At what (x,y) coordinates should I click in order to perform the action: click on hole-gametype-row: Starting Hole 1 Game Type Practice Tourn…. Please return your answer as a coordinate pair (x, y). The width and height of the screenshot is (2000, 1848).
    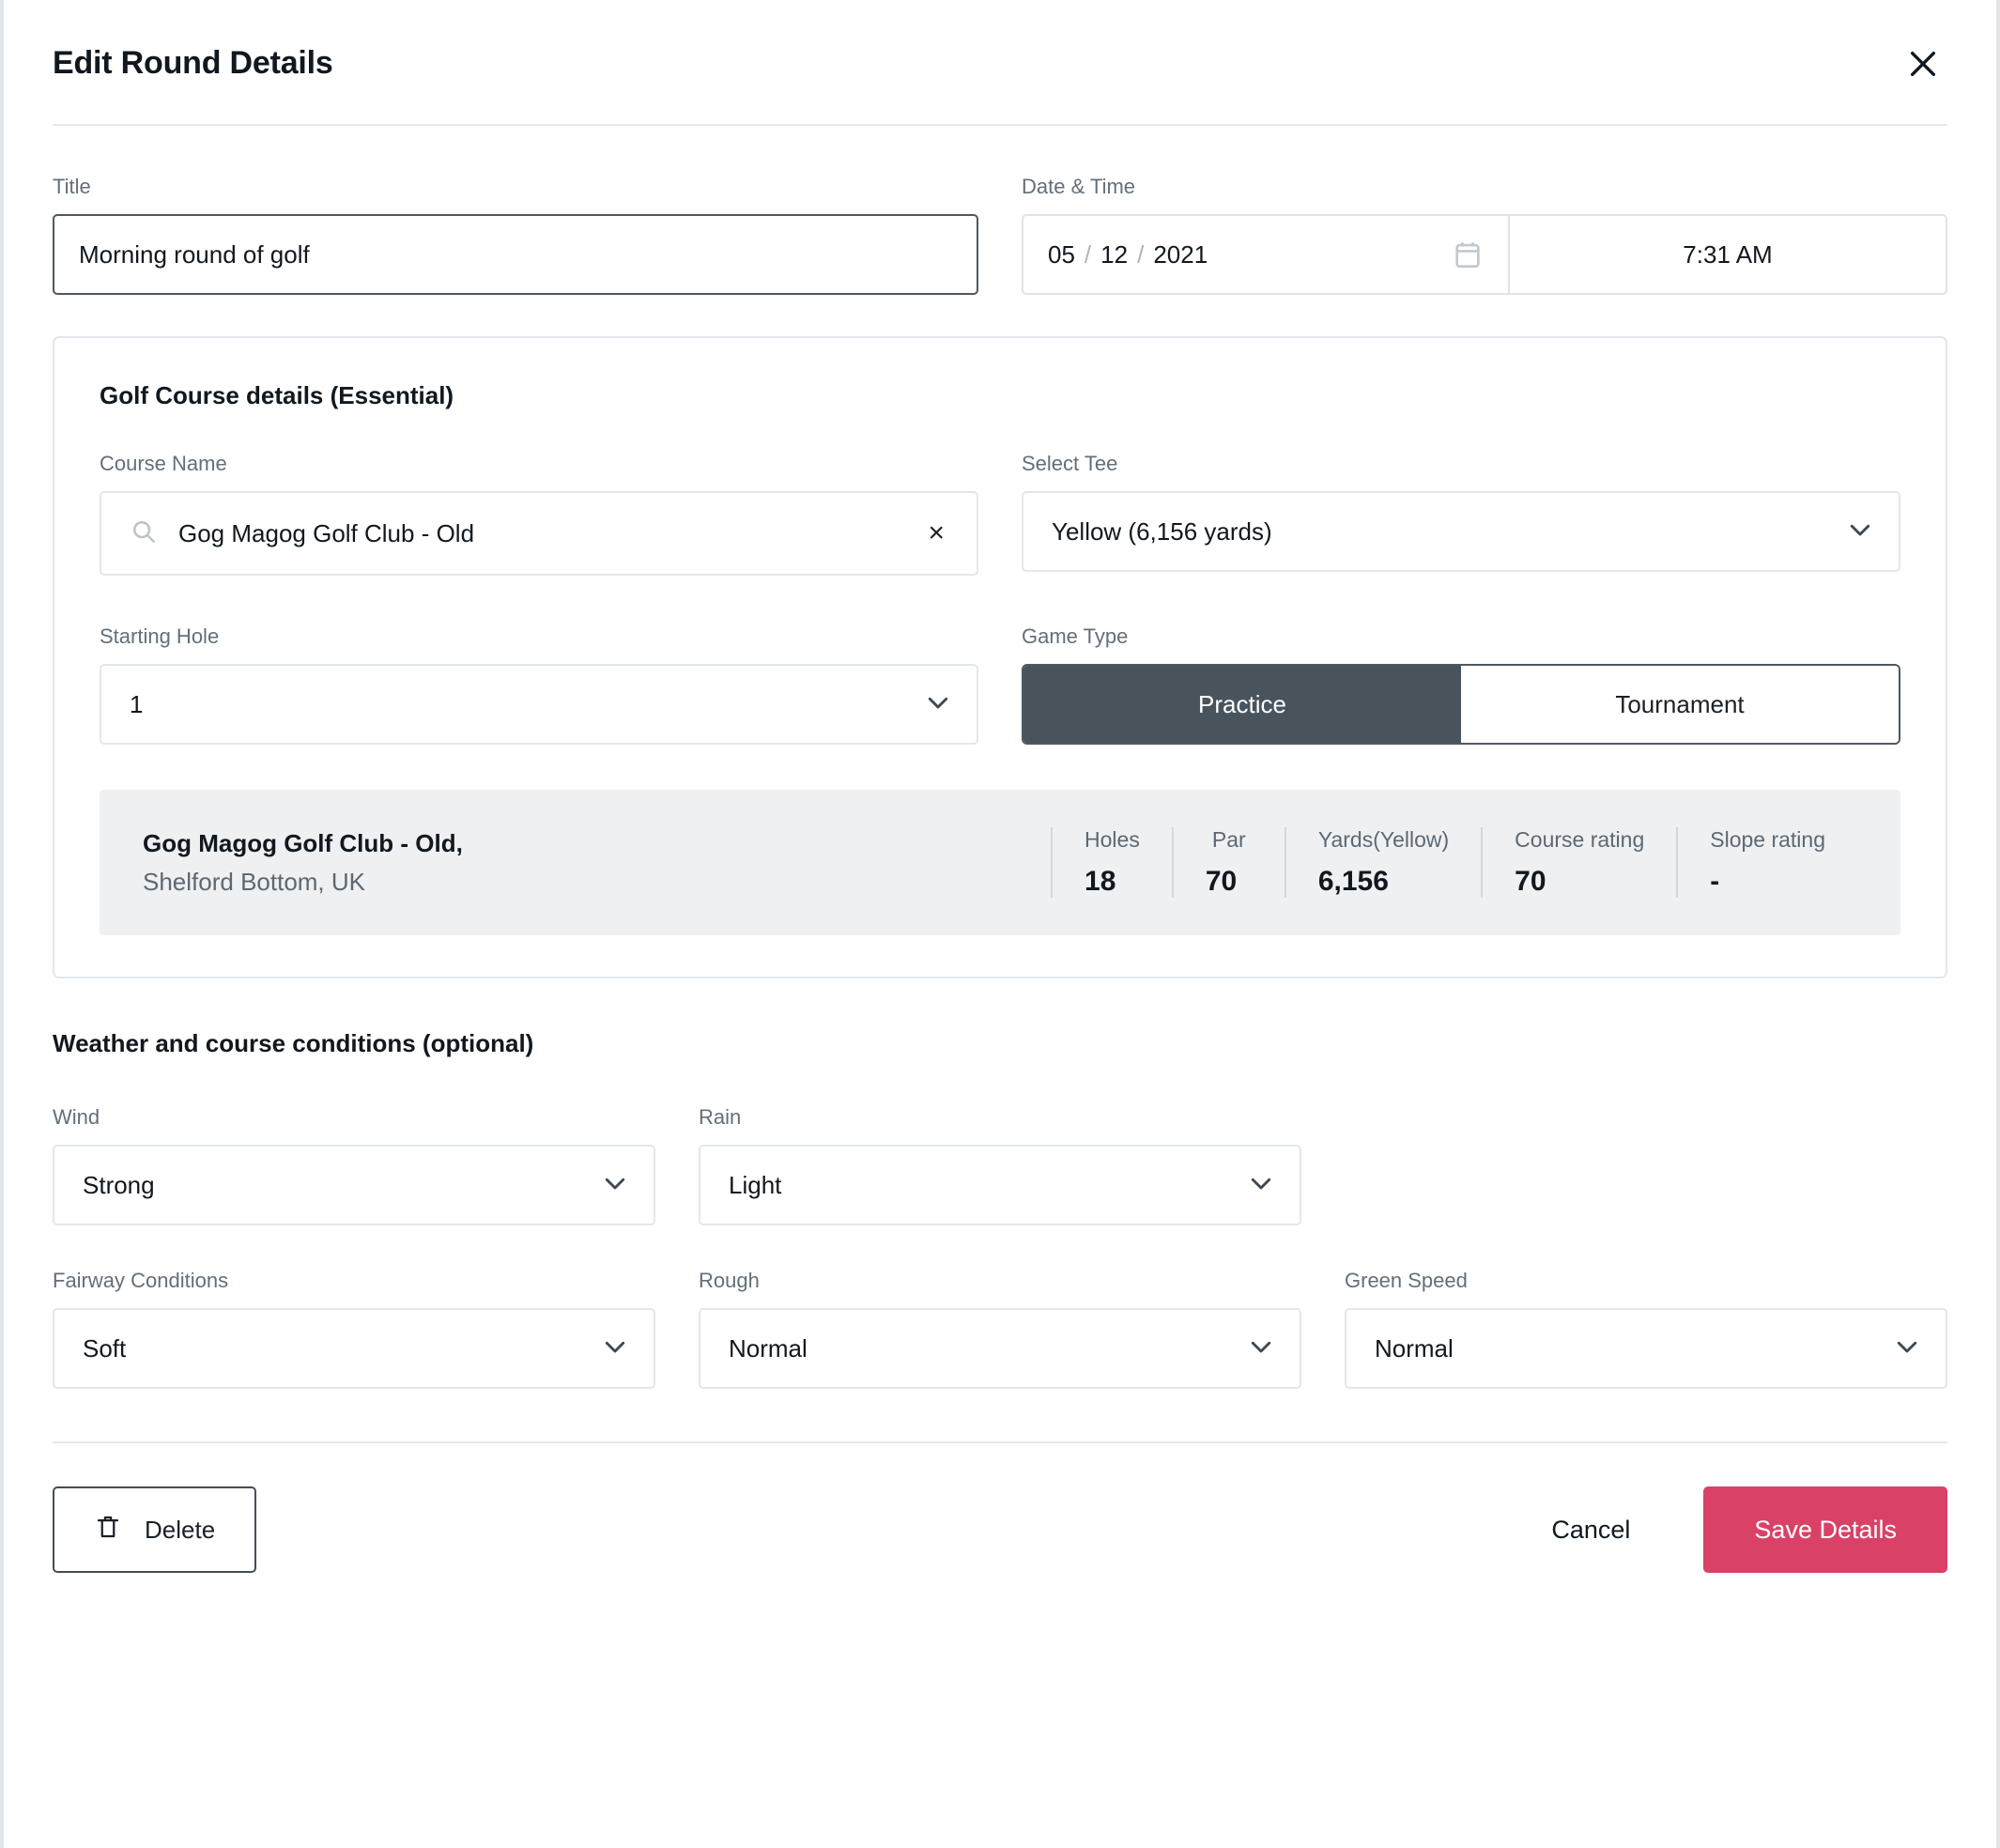
    Looking at the image, I should click on (1000, 684).